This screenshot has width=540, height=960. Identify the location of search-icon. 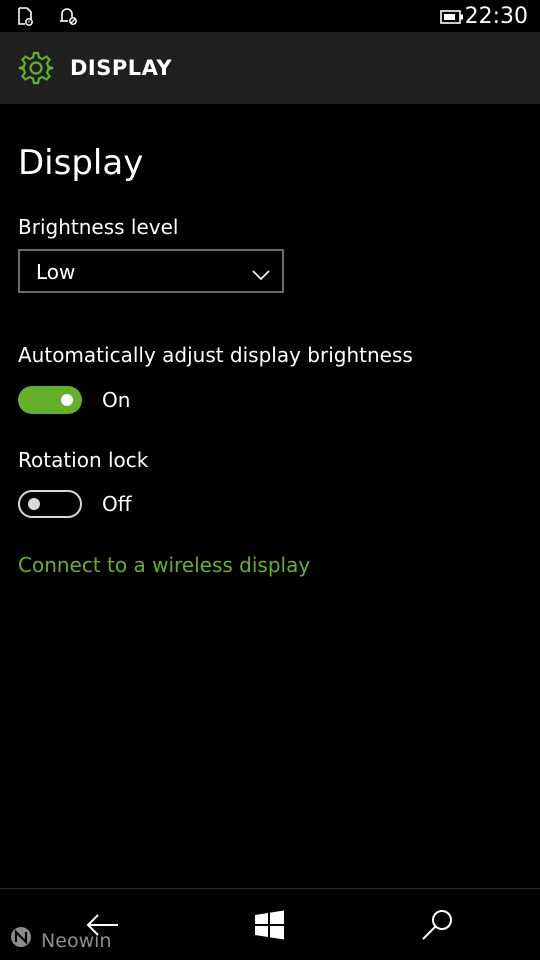
(438, 925).